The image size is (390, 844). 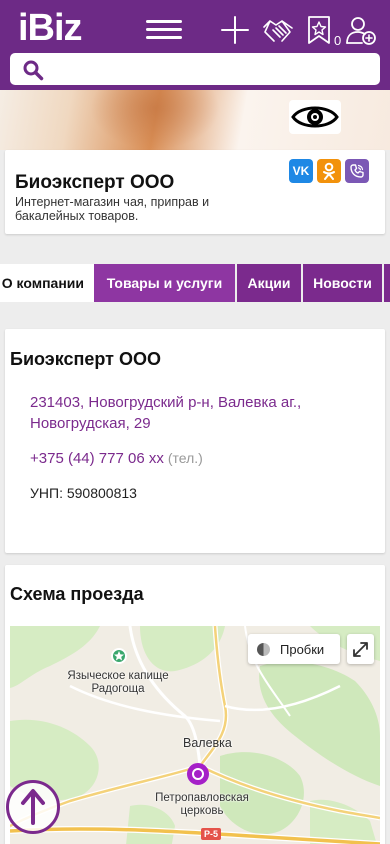 I want to click on star-icon, so click(x=119, y=656).